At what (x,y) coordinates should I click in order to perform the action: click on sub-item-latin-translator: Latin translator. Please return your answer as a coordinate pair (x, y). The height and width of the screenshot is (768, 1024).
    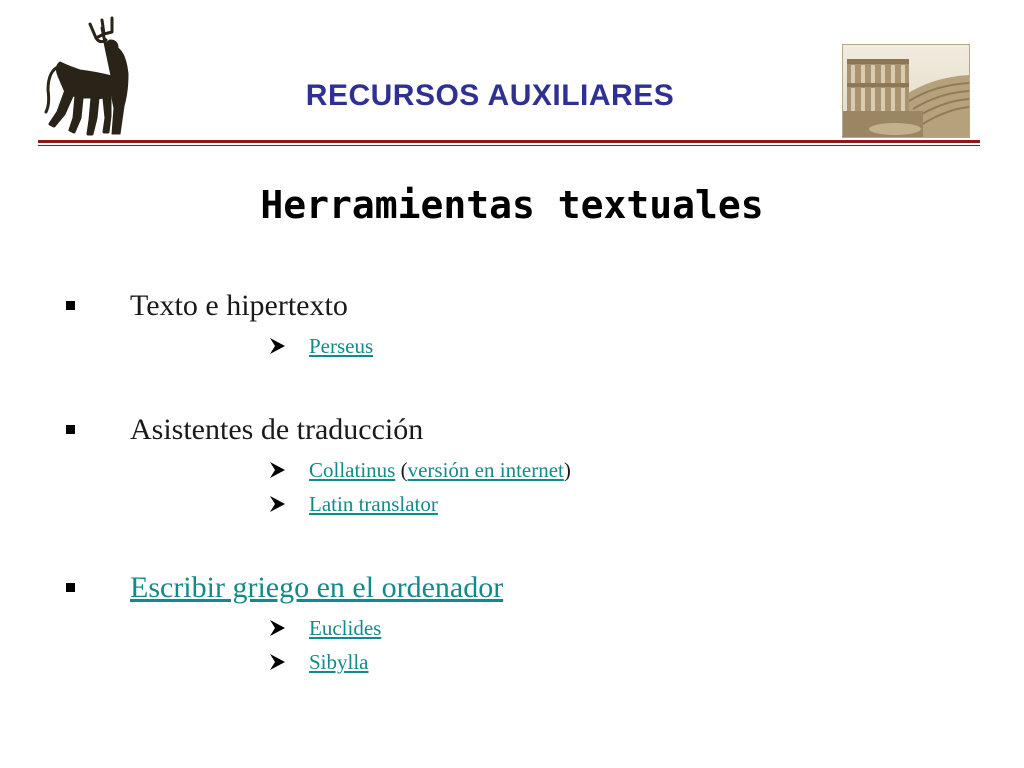
    Looking at the image, I should click on (568, 504).